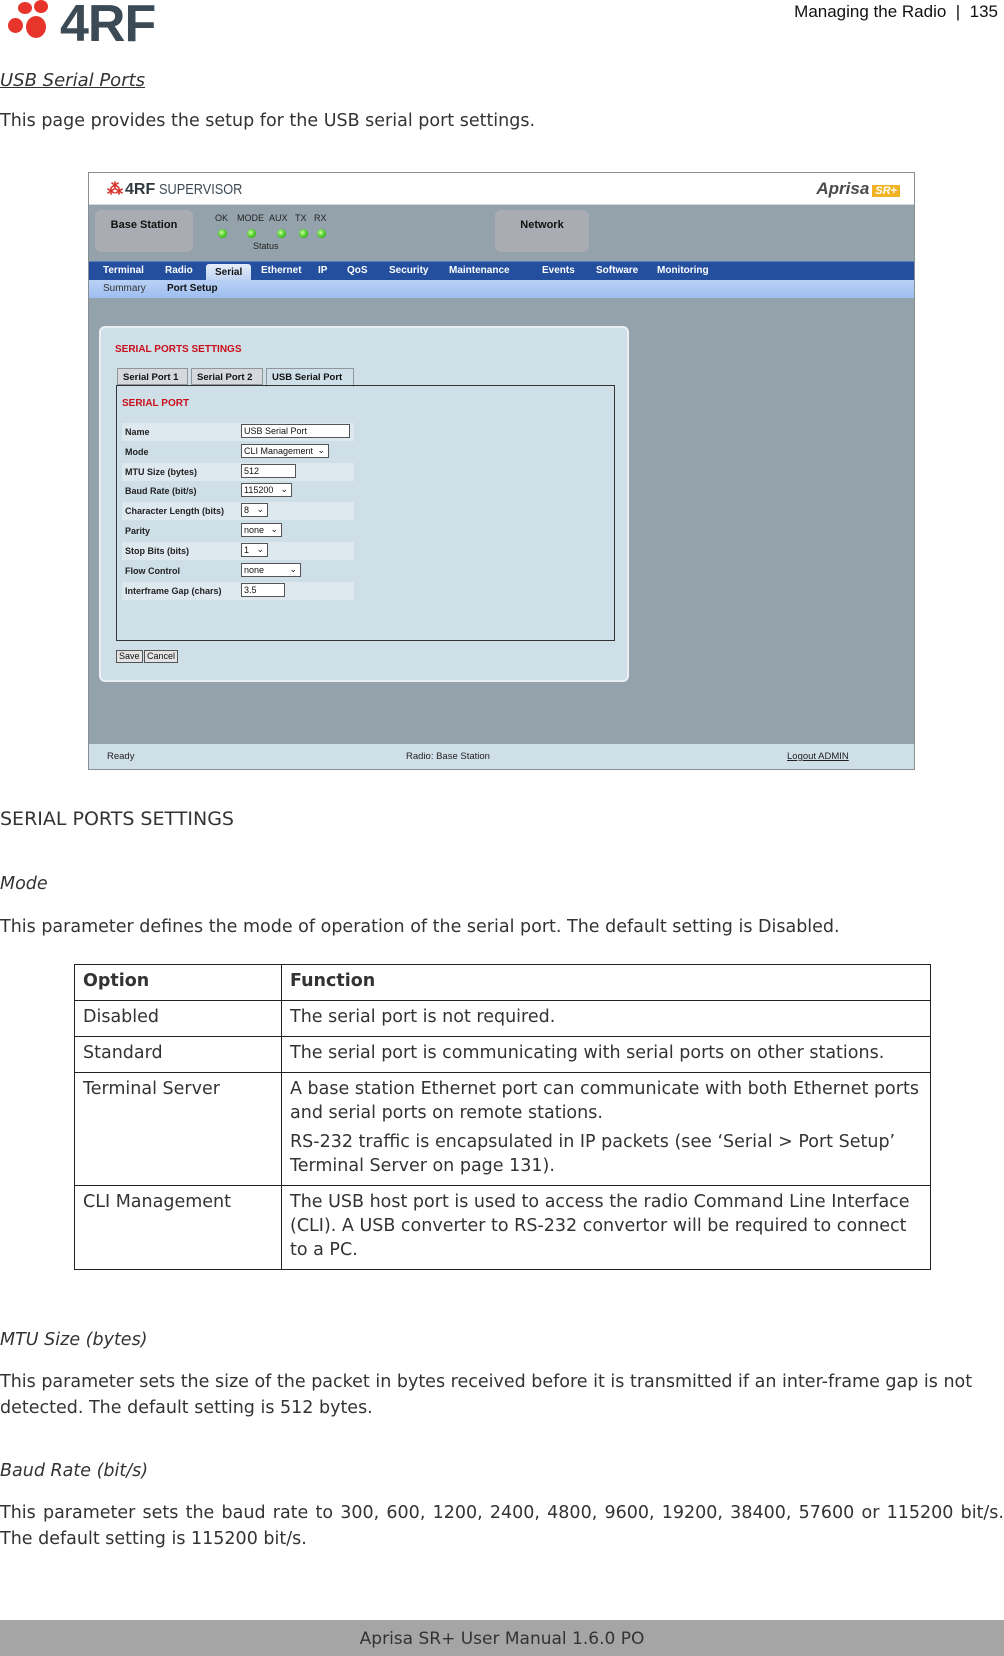 This screenshot has width=1004, height=1656. Describe the element at coordinates (278, 218) in the screenshot. I see `led-label: AUX` at that location.